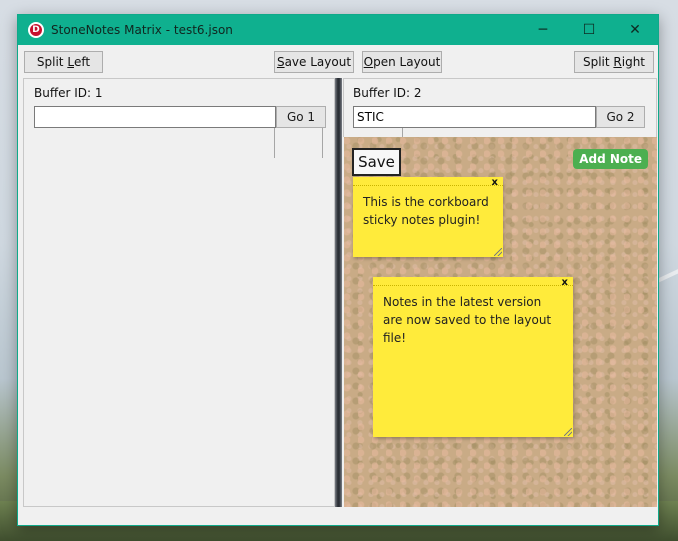  Describe the element at coordinates (387, 93) in the screenshot. I see `right-buffer-label: Buffer ID: 2` at that location.